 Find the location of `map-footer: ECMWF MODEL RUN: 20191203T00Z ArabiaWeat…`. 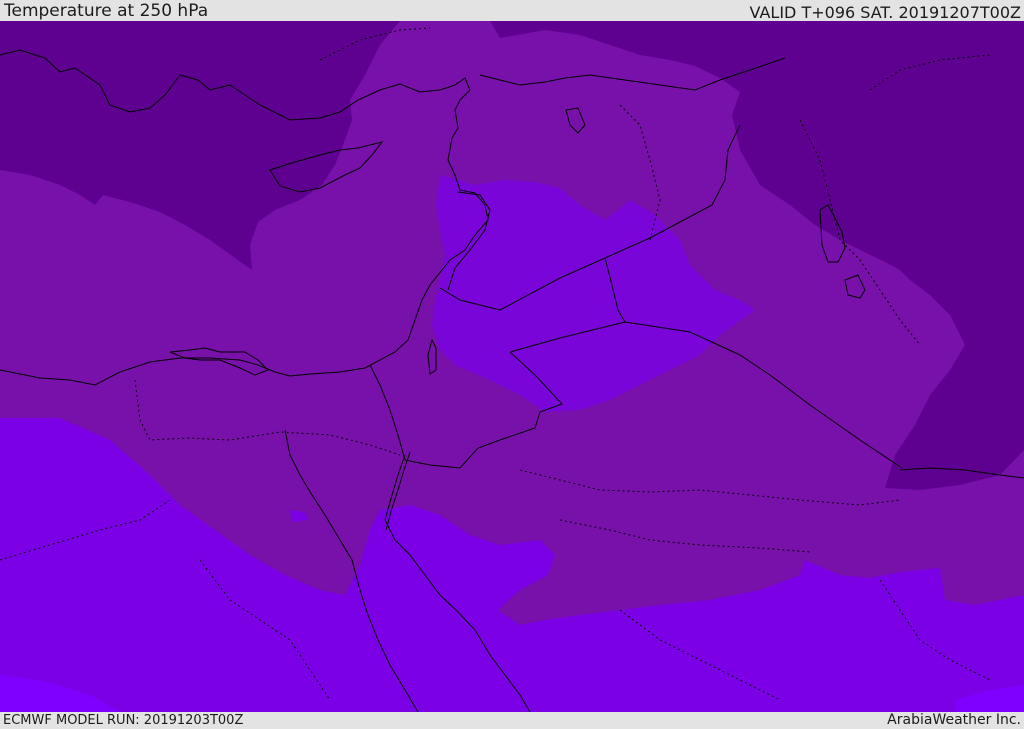

map-footer: ECMWF MODEL RUN: 20191203T00Z ArabiaWeat… is located at coordinates (512, 720).